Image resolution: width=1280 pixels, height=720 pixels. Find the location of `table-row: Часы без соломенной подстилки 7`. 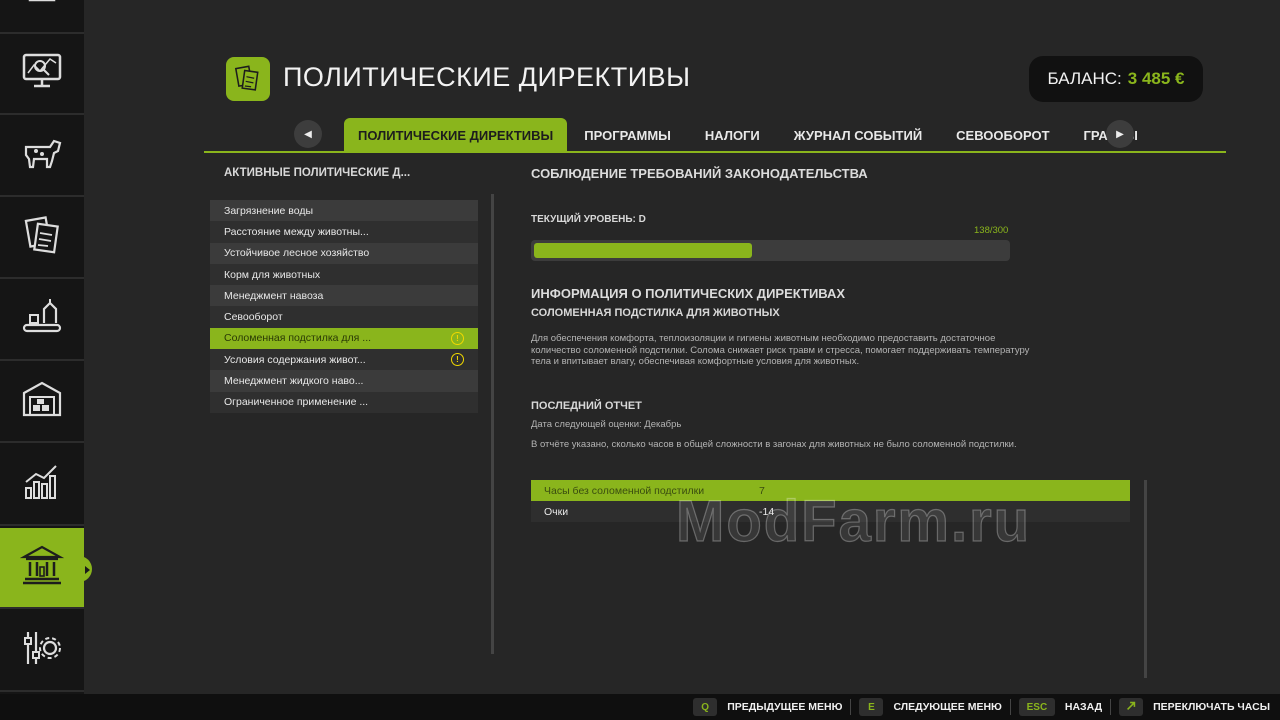

table-row: Часы без соломенной подстилки 7 is located at coordinates (830, 490).